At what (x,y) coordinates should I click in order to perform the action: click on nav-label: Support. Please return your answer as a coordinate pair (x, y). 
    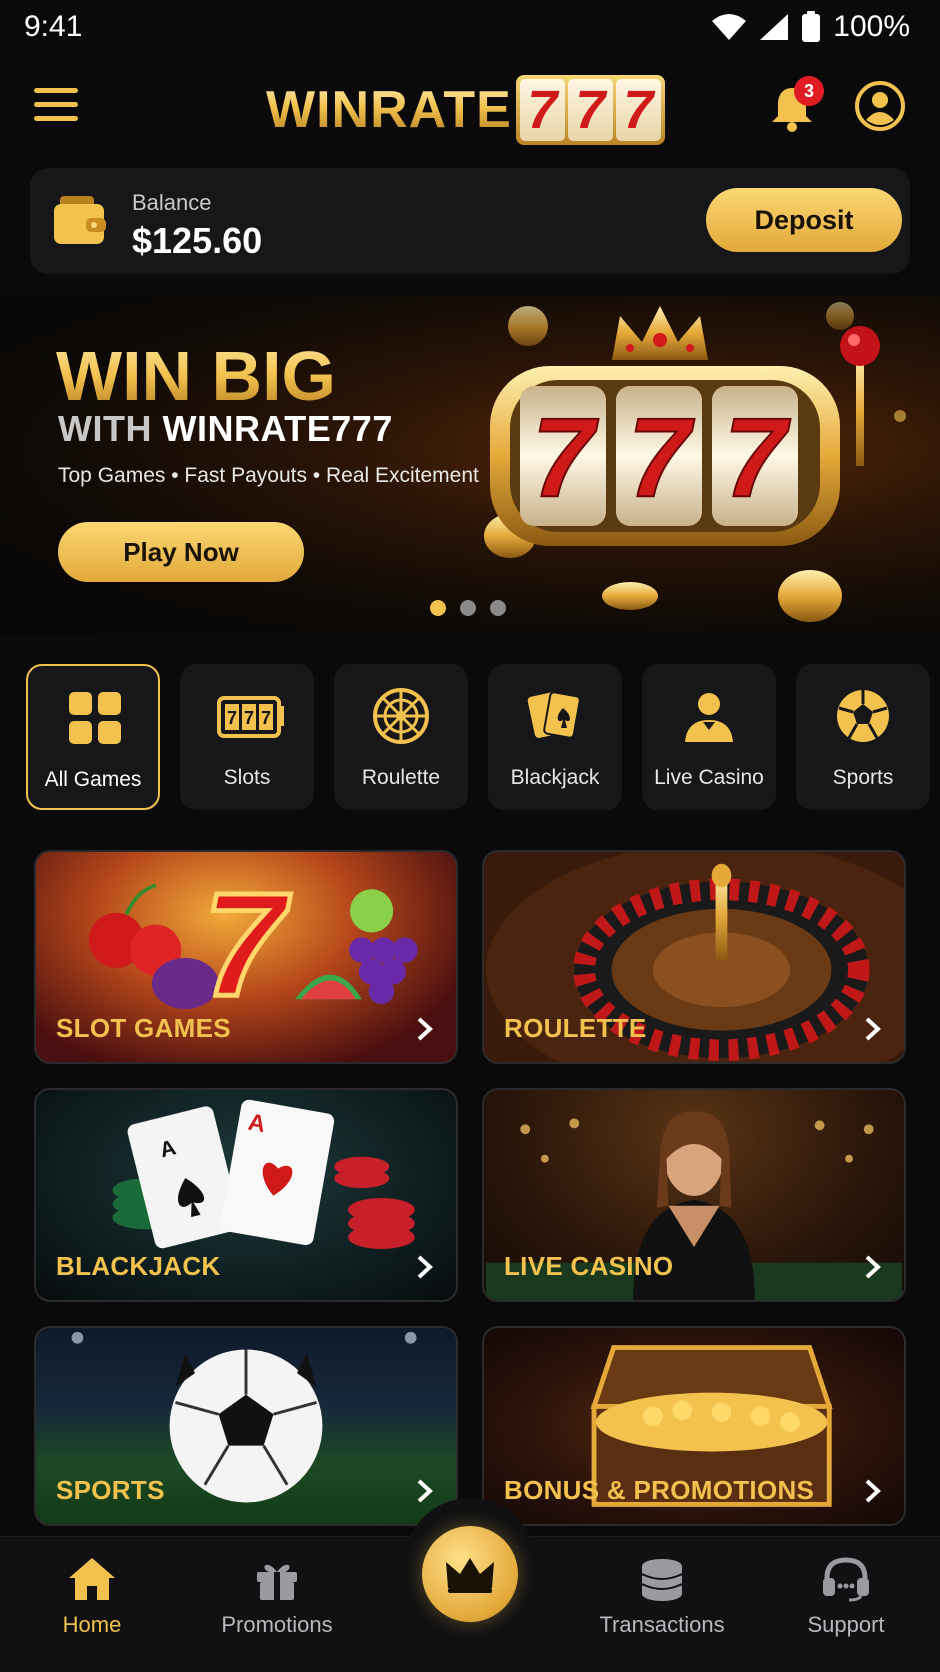
    Looking at the image, I should click on (846, 1624).